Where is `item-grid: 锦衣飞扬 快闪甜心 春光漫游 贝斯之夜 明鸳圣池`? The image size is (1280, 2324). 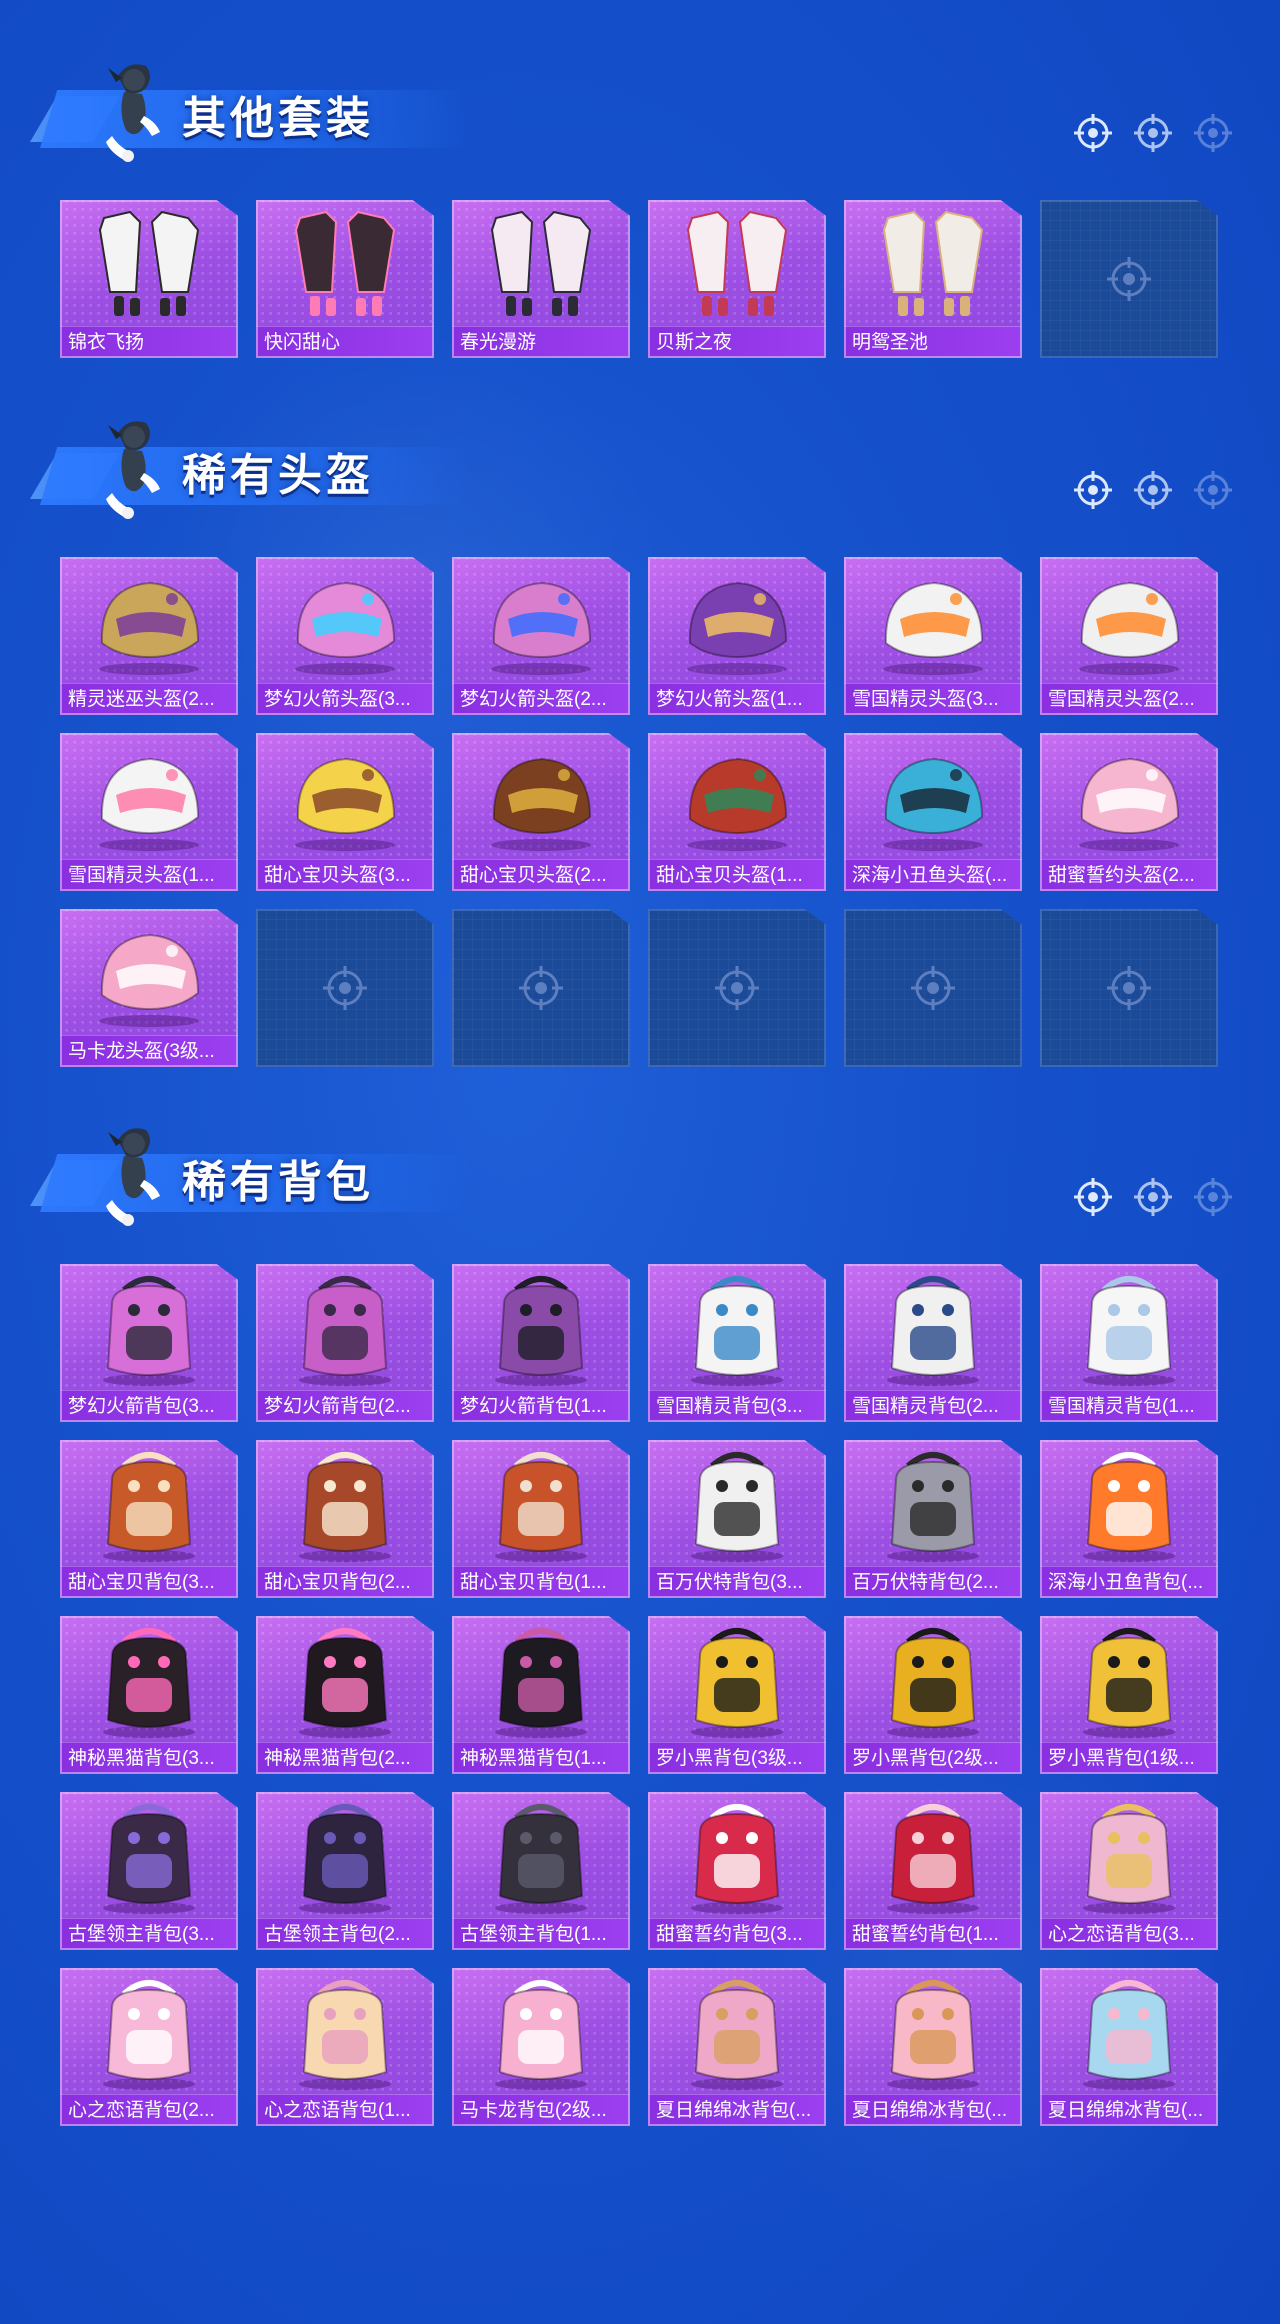
item-grid: 锦衣飞扬 快闪甜心 春光漫游 贝斯之夜 明鸳圣池 is located at coordinates (639, 279).